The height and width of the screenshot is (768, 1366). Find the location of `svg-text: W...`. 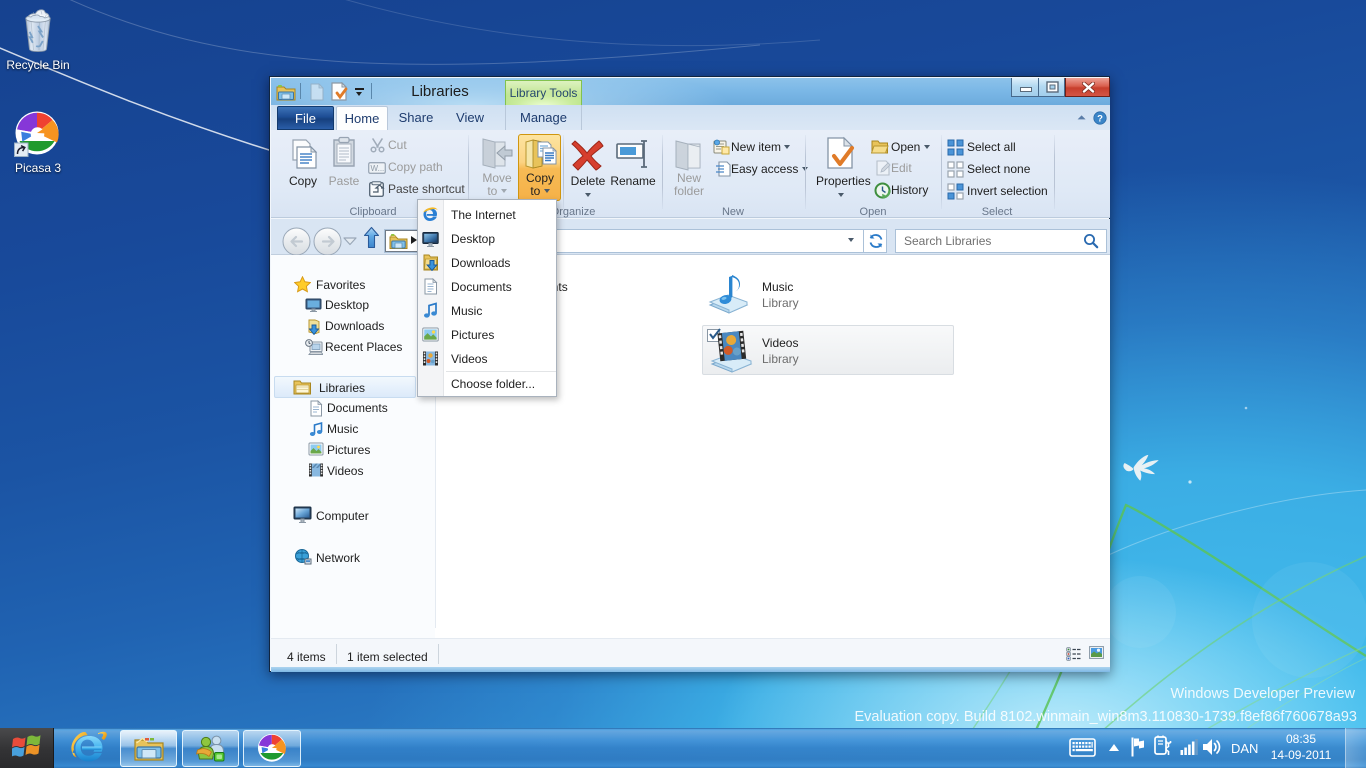

svg-text: W... is located at coordinates (378, 168).